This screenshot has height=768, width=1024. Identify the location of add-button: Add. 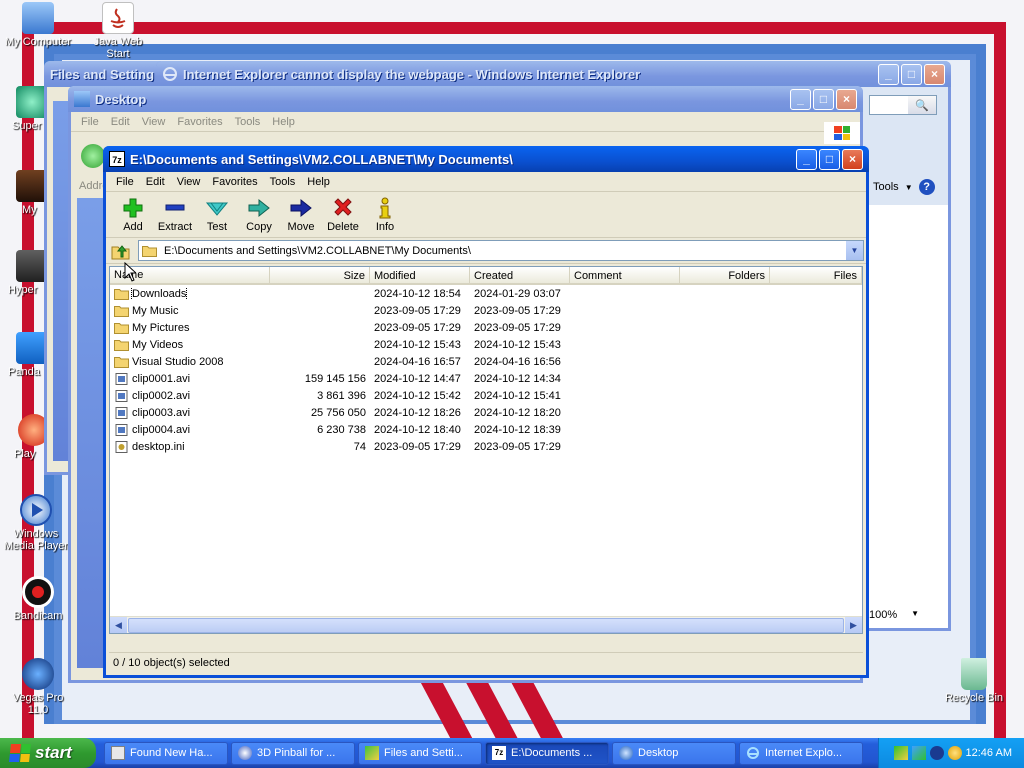
(133, 214).